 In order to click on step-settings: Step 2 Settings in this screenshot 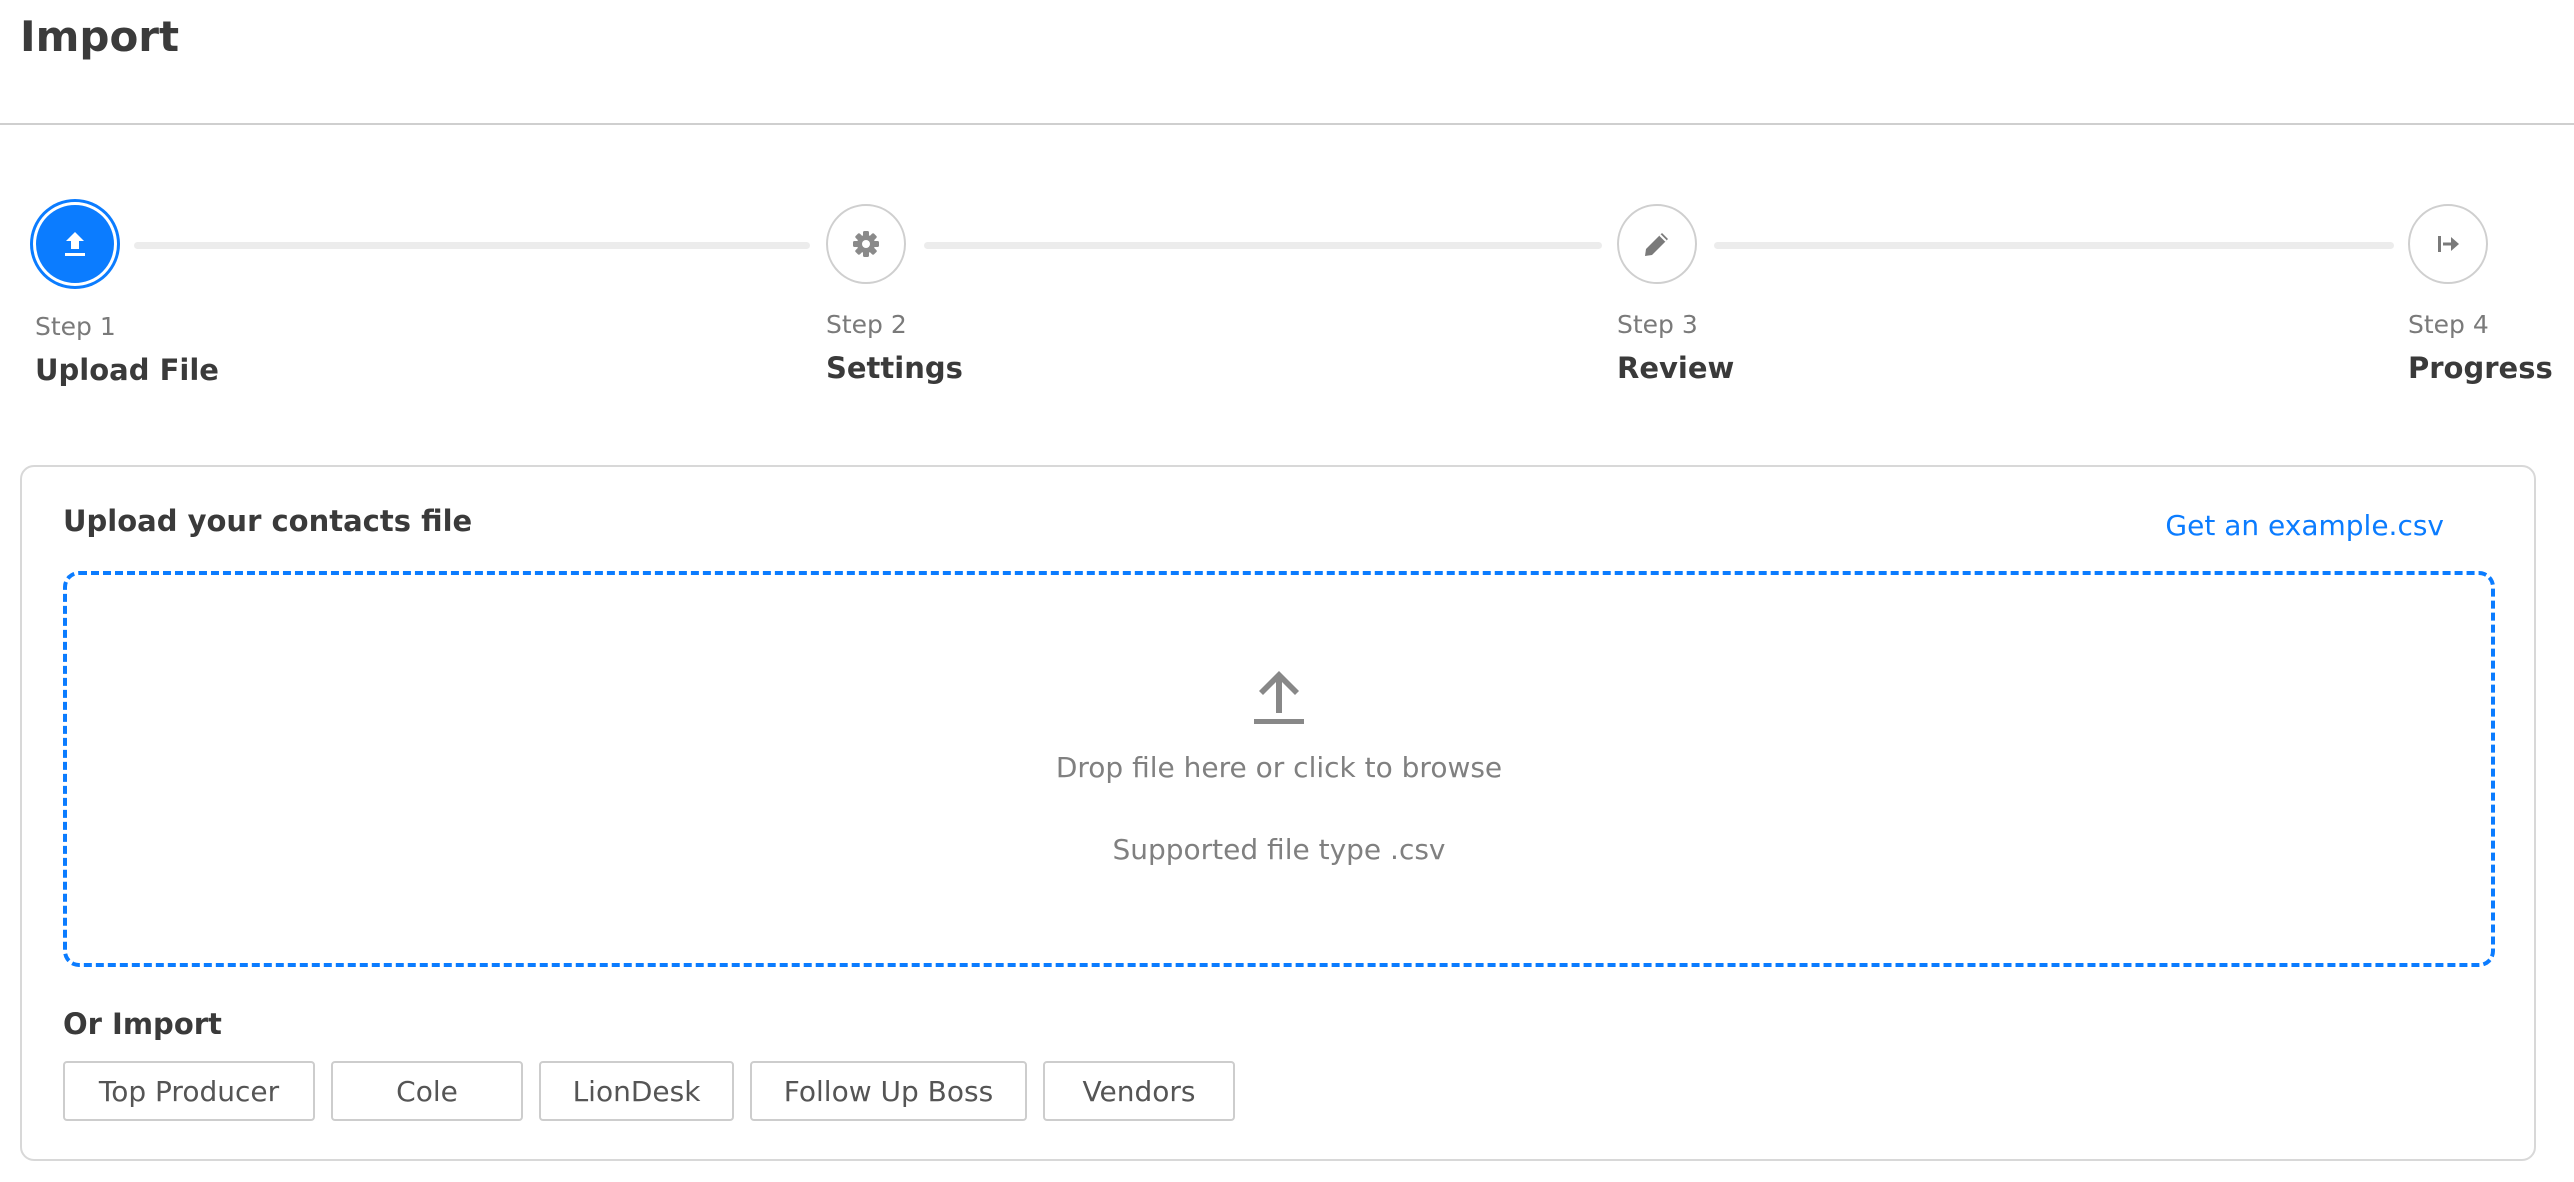, I will do `click(894, 294)`.